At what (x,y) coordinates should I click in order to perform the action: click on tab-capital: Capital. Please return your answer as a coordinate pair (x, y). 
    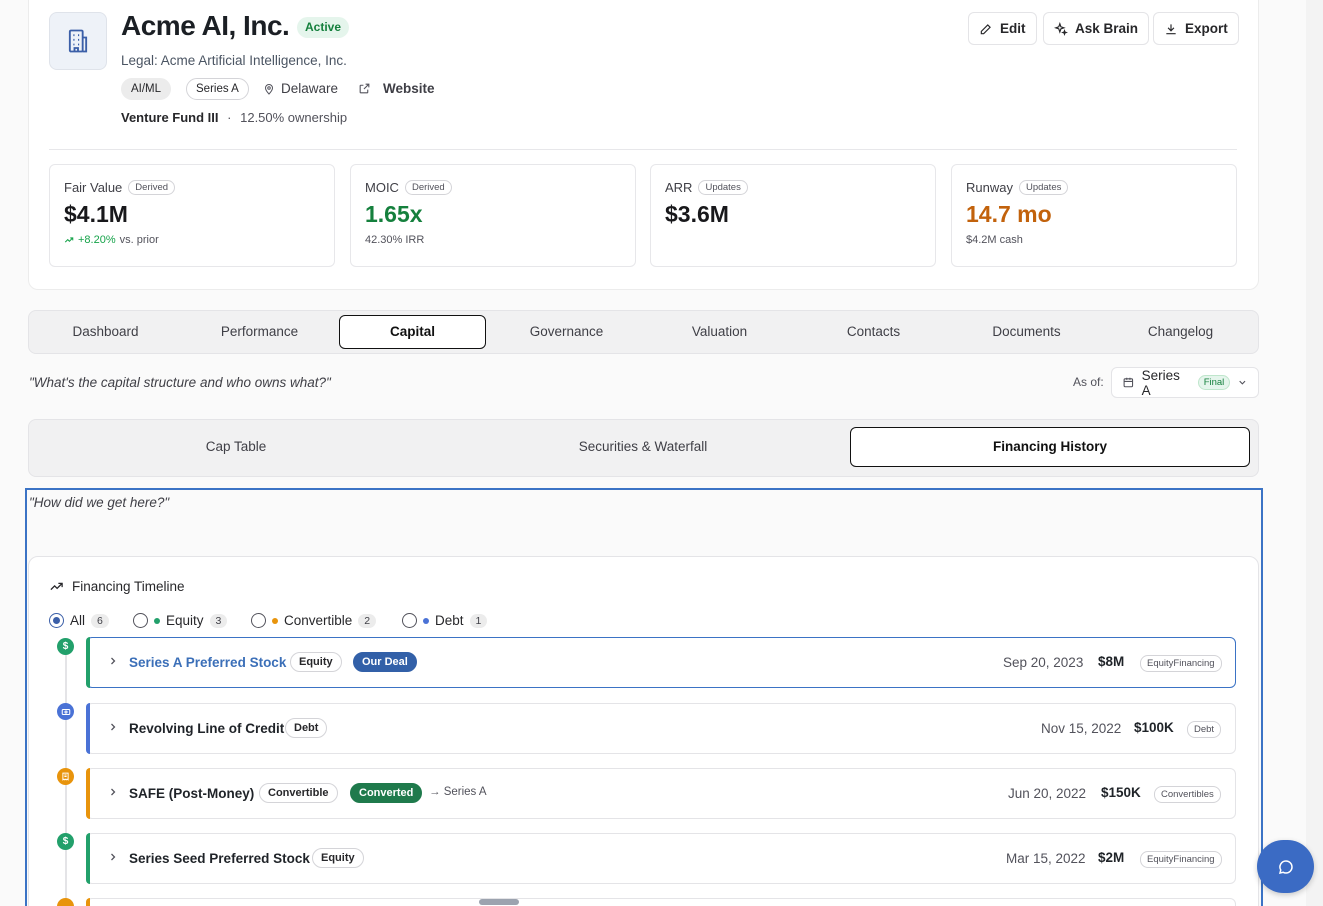
    Looking at the image, I should click on (412, 332).